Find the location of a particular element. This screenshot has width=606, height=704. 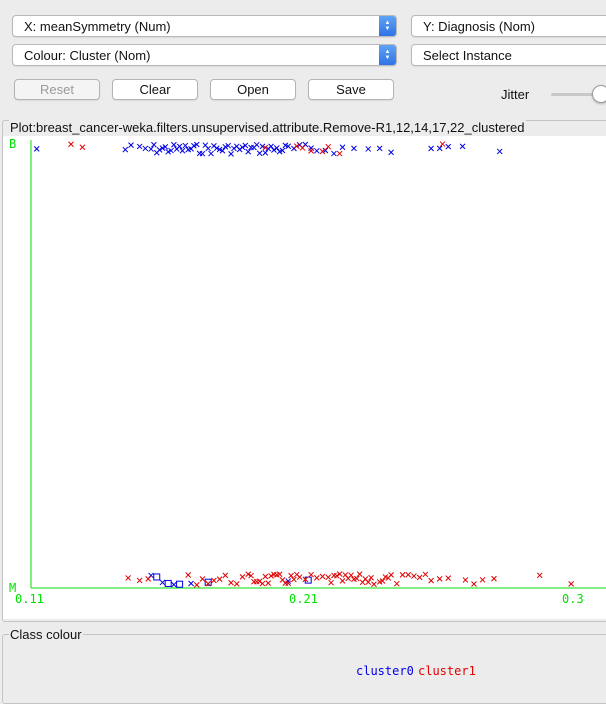

x-tick-label: 0.11 is located at coordinates (29, 599).